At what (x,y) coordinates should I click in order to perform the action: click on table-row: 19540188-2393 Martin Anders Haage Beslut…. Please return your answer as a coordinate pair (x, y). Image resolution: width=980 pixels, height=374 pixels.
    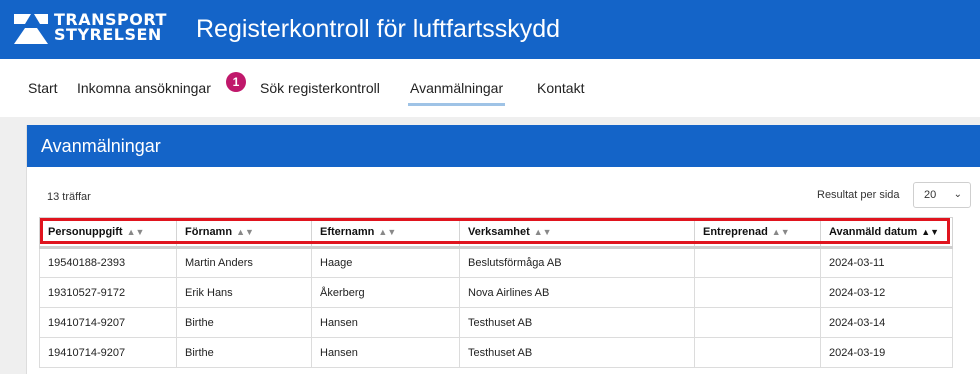
    Looking at the image, I should click on (496, 262).